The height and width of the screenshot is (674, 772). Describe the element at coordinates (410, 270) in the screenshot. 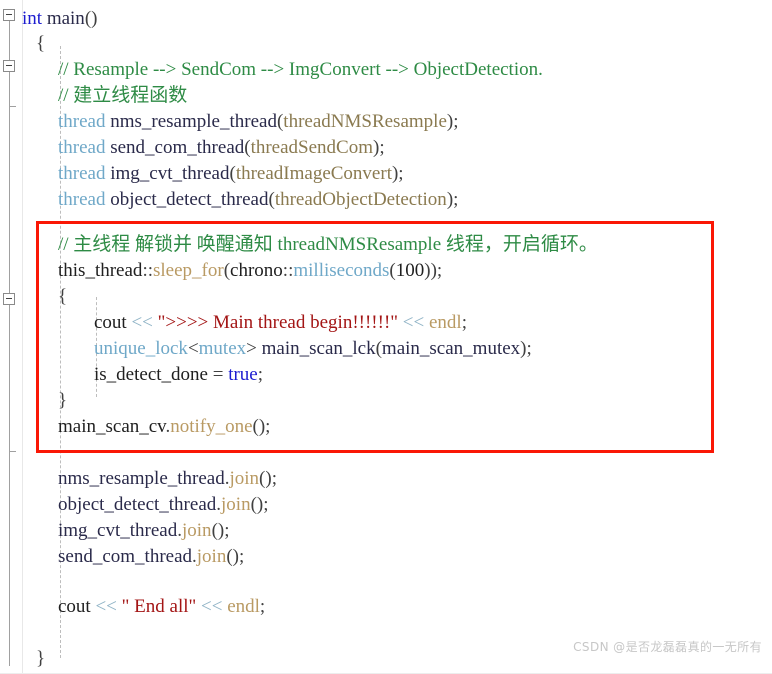

I see `code-token: 100` at that location.